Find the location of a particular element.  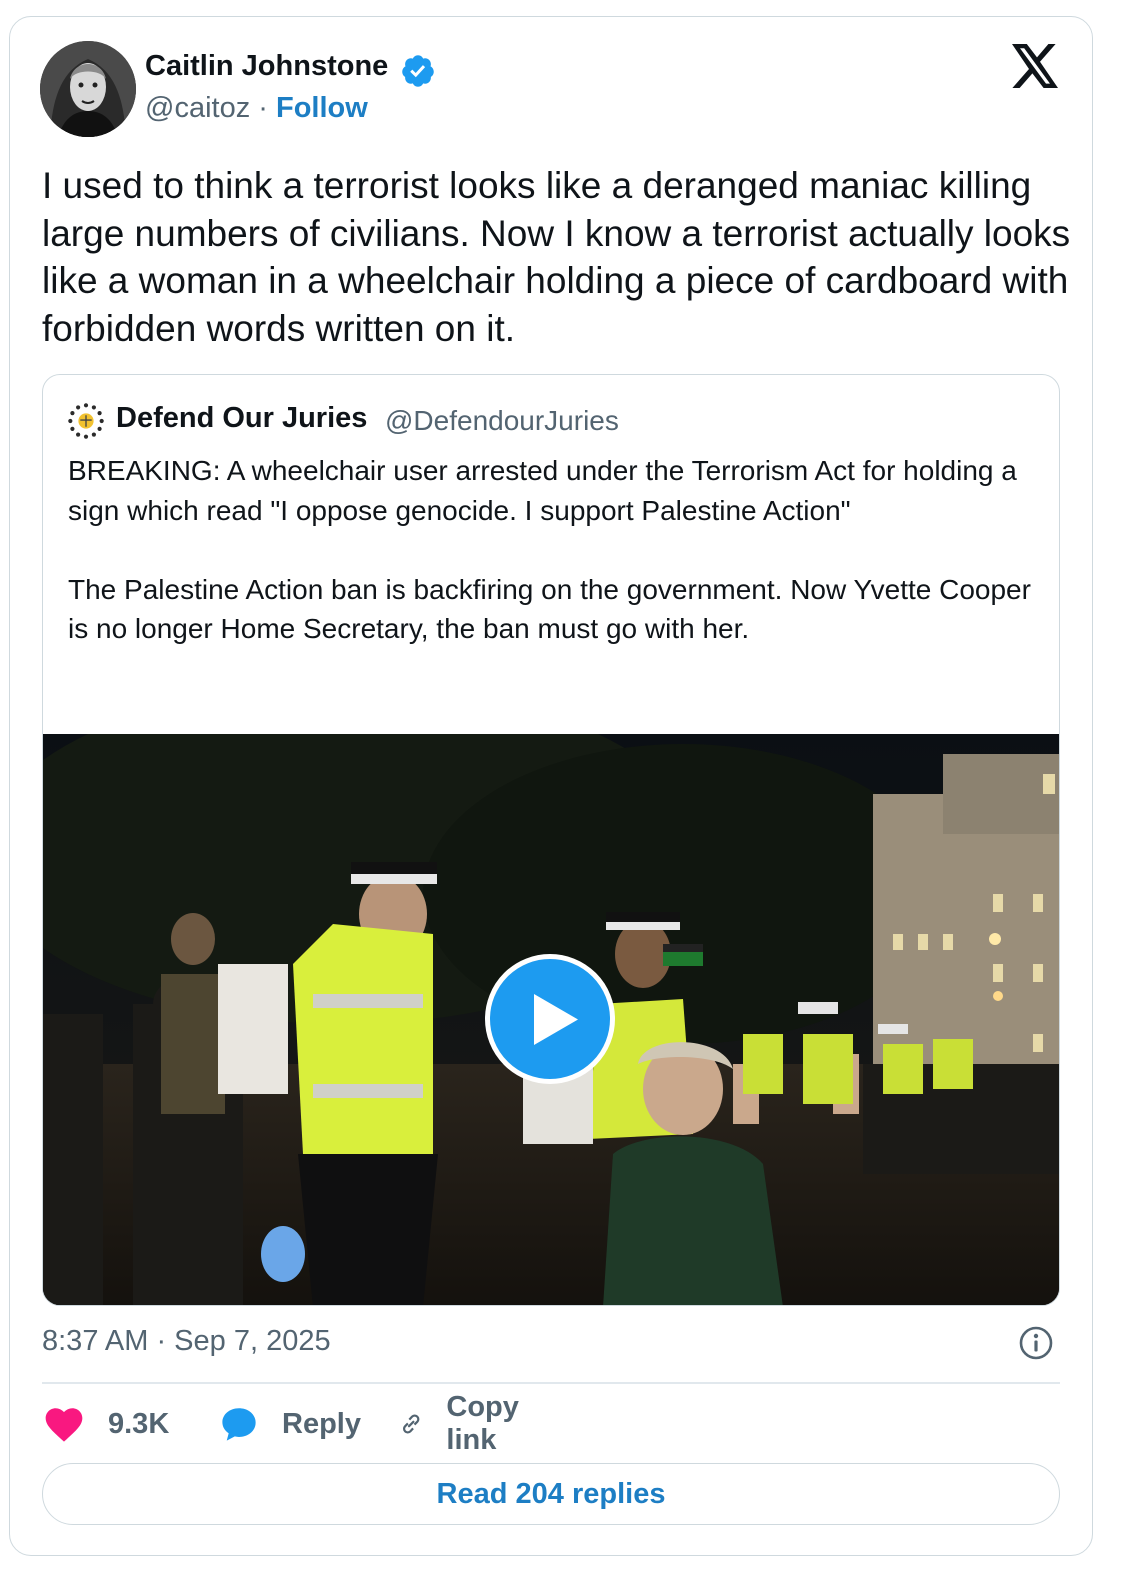

info-icon is located at coordinates (1036, 1343).